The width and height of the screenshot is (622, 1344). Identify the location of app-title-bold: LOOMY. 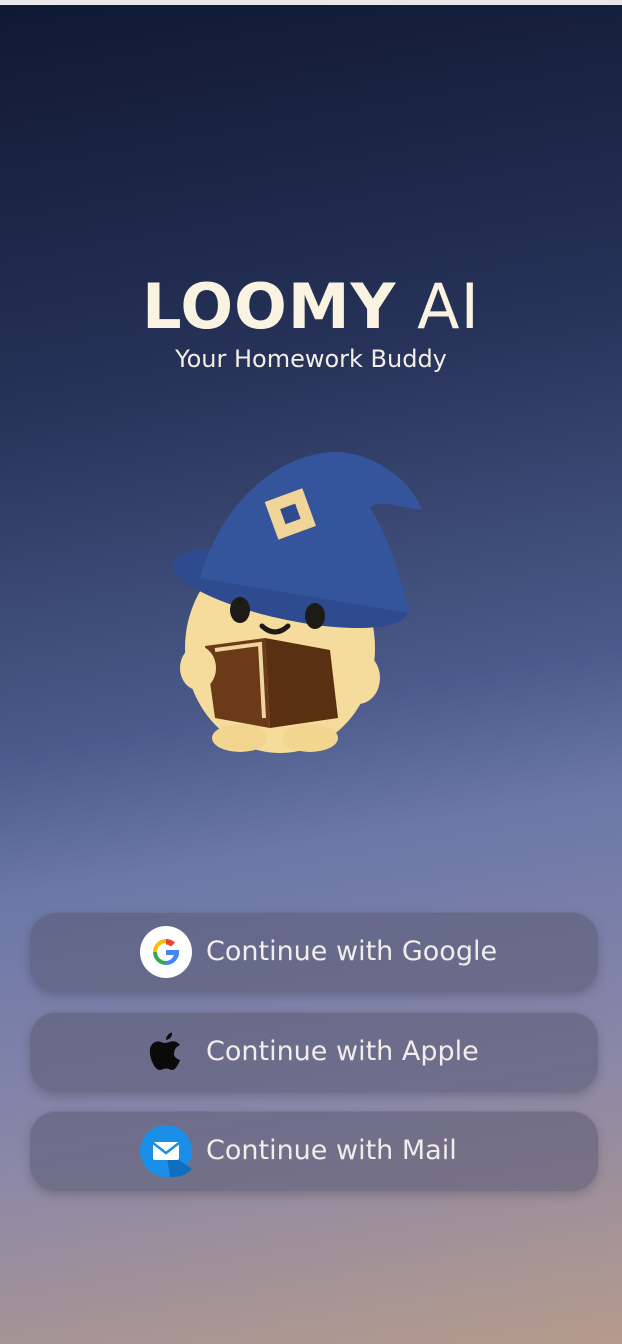
(269, 306).